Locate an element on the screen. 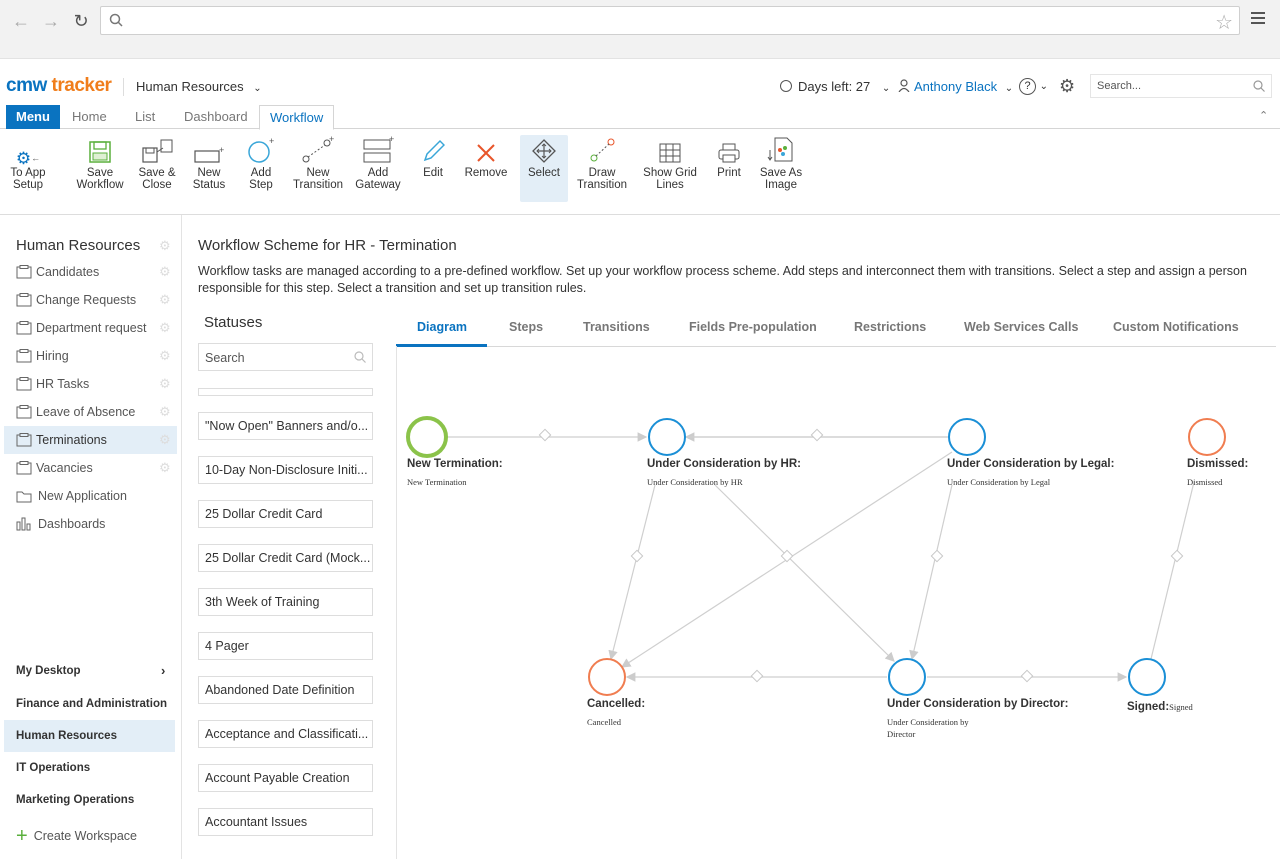 The image size is (1280, 859). tab-steps: Steps is located at coordinates (526, 333).